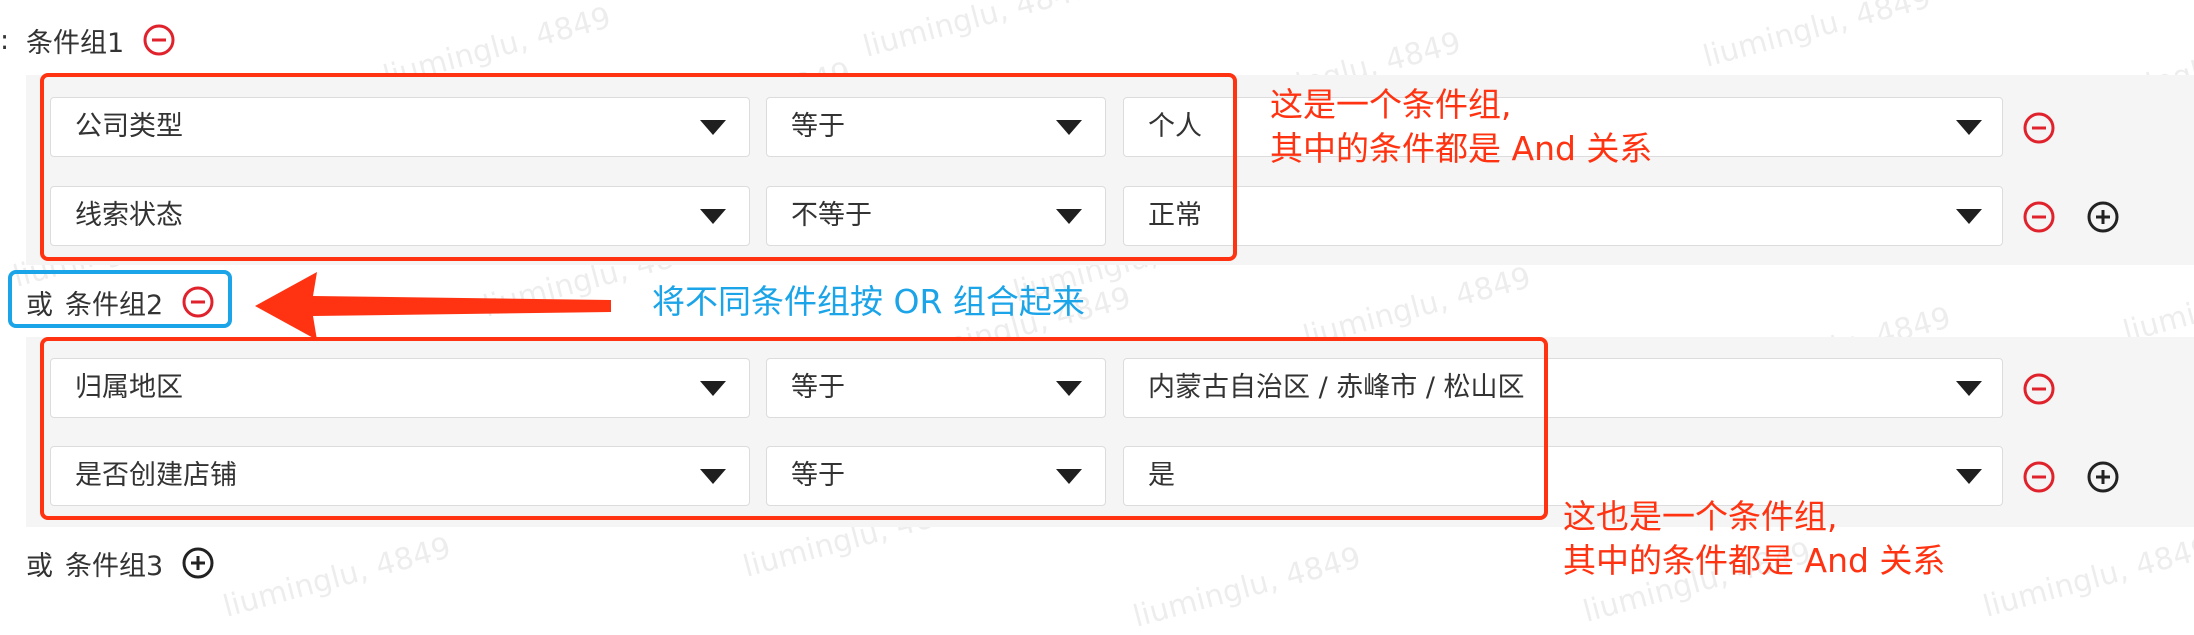 The height and width of the screenshot is (635, 2194). Describe the element at coordinates (5, 40) in the screenshot. I see `label-colon: :` at that location.